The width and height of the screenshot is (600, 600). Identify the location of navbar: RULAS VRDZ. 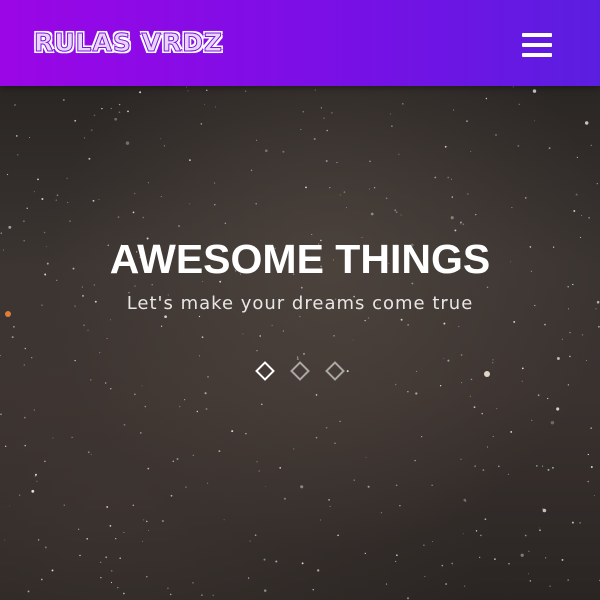
(300, 43).